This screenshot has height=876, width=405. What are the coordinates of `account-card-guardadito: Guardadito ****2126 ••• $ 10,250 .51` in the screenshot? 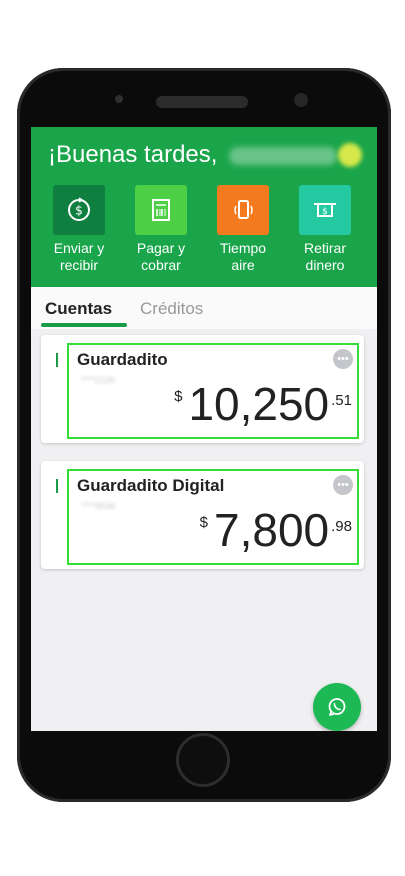 It's located at (202, 389).